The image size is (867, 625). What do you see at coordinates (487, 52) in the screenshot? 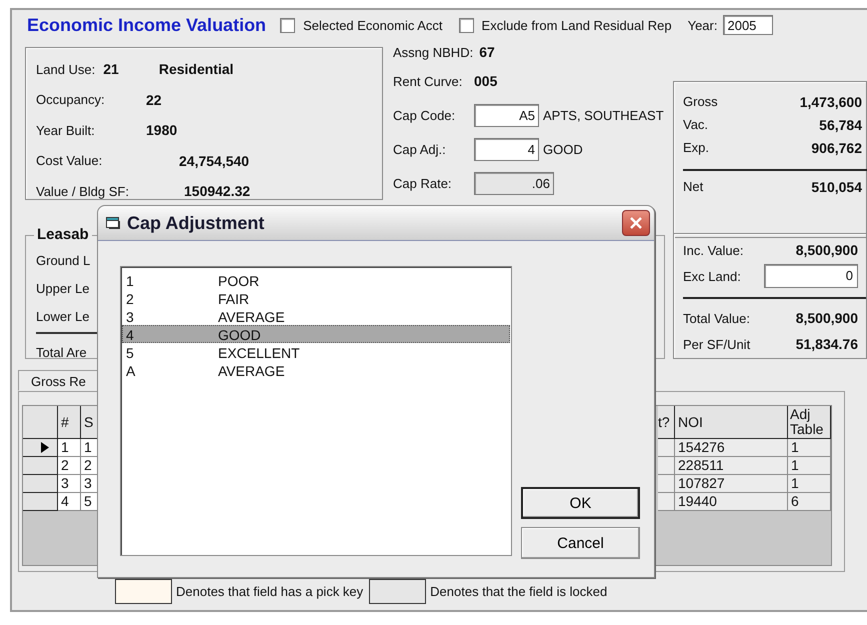
I see `field-value: 67` at bounding box center [487, 52].